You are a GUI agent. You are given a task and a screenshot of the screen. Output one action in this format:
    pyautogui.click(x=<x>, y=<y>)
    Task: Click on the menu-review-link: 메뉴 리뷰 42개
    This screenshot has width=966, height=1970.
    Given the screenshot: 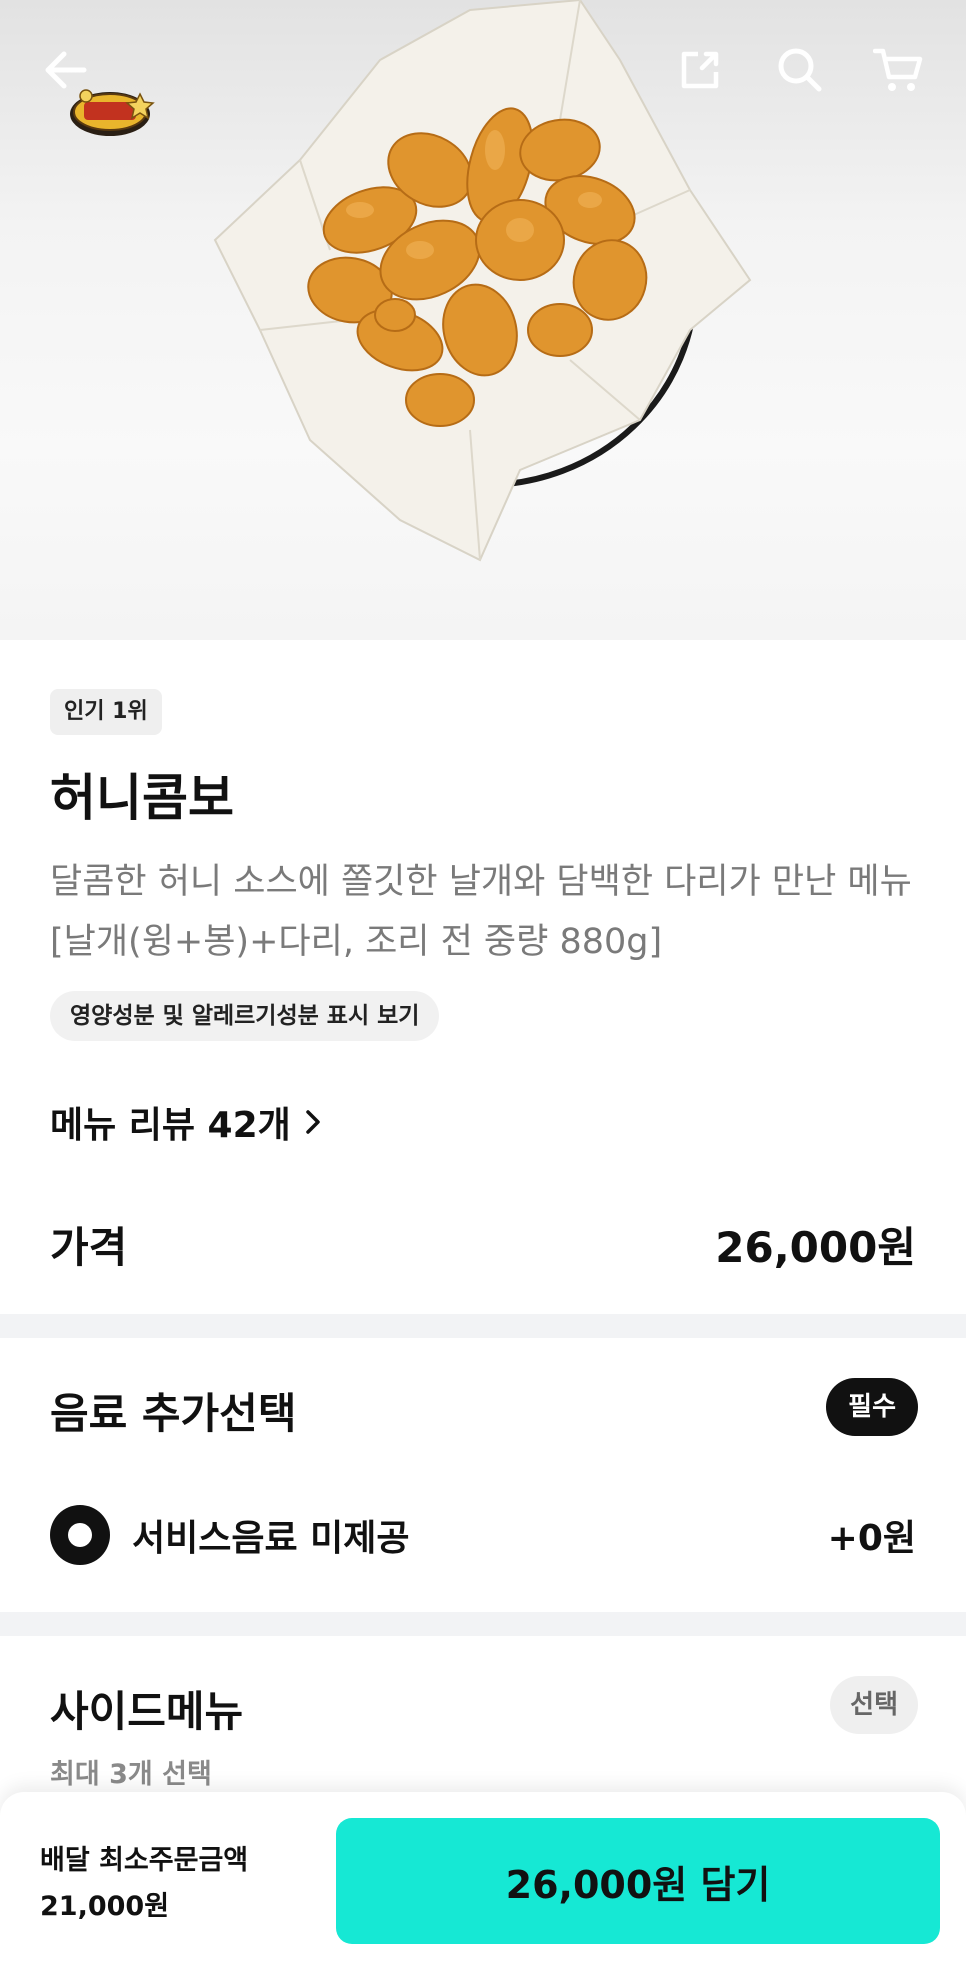 What is the action you would take?
    pyautogui.click(x=185, y=1122)
    